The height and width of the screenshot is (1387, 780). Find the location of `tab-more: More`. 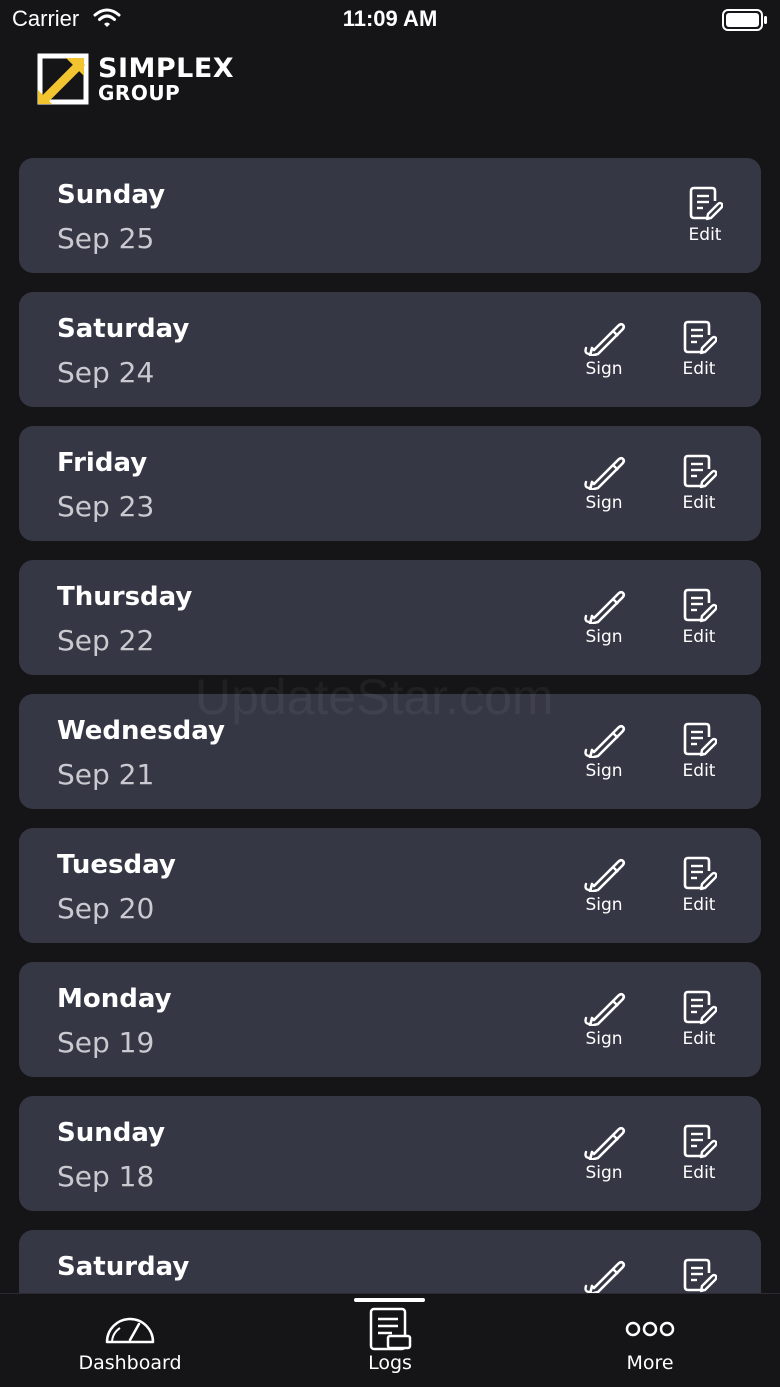

tab-more: More is located at coordinates (650, 1340).